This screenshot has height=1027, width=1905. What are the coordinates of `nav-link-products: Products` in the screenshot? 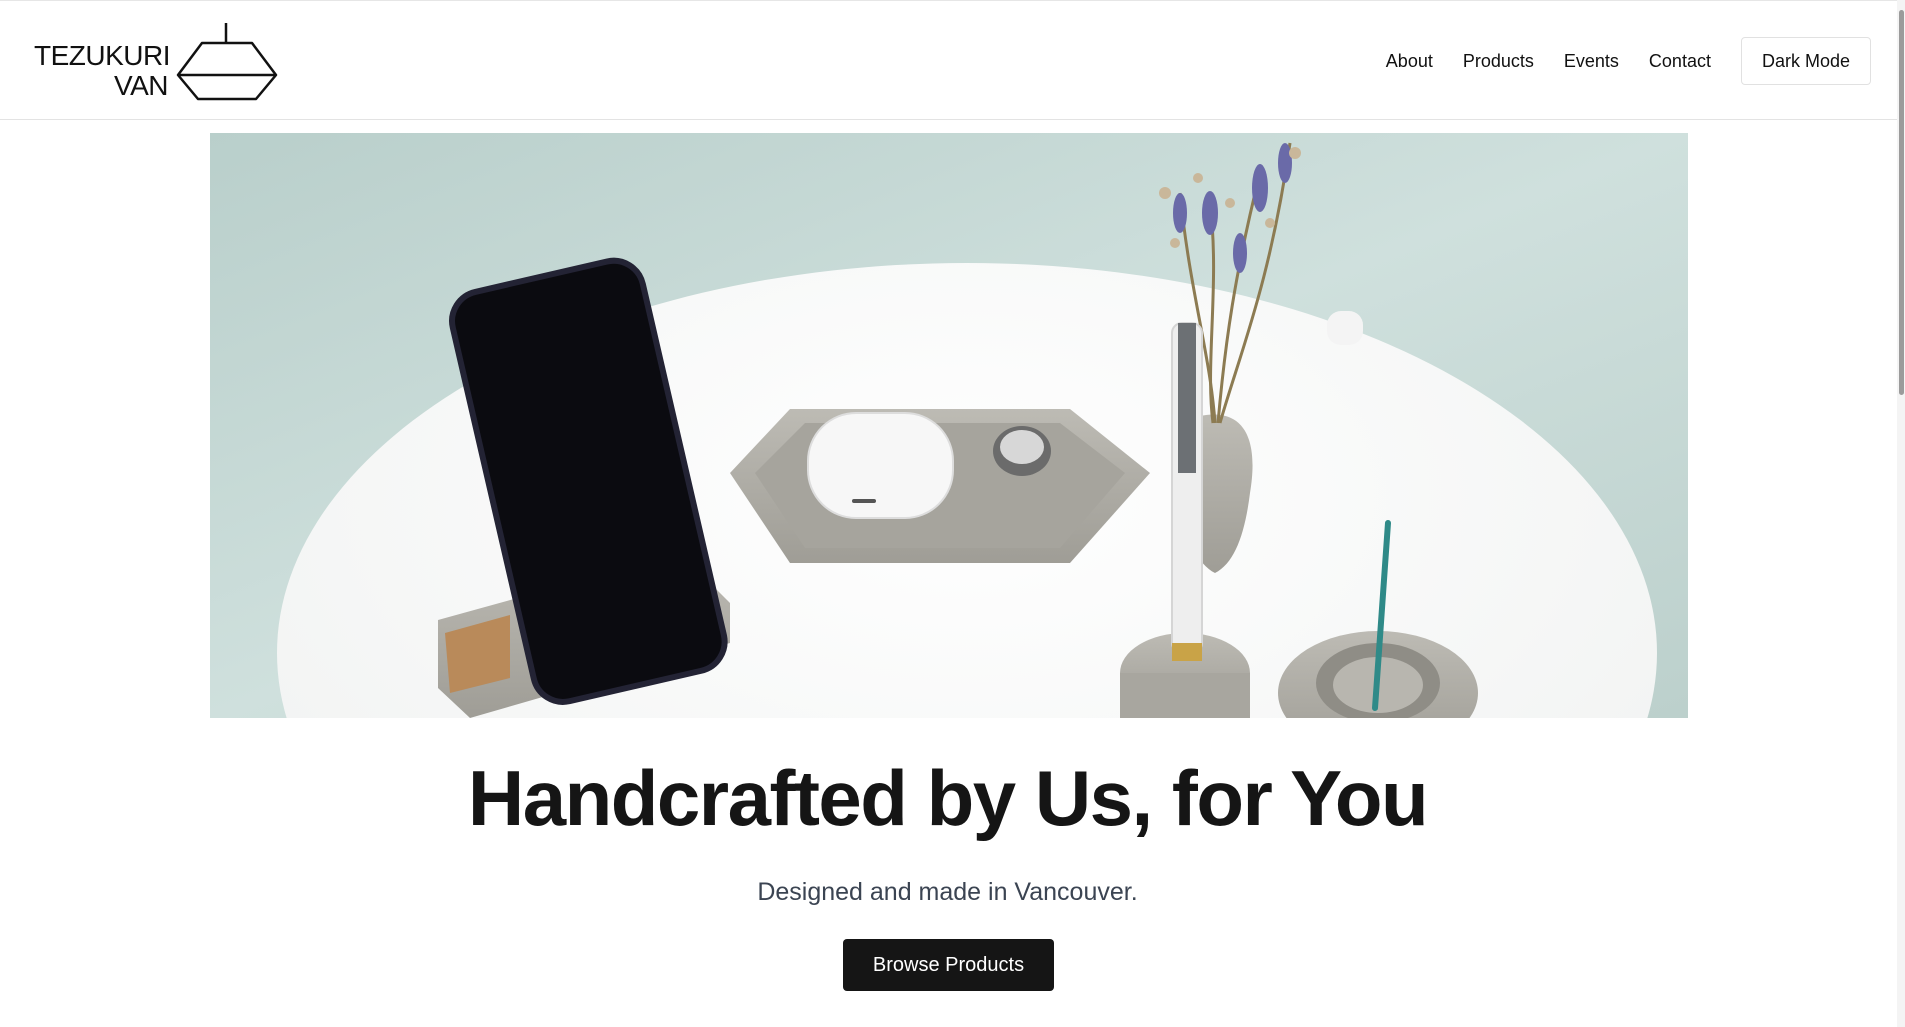 It's located at (1498, 61).